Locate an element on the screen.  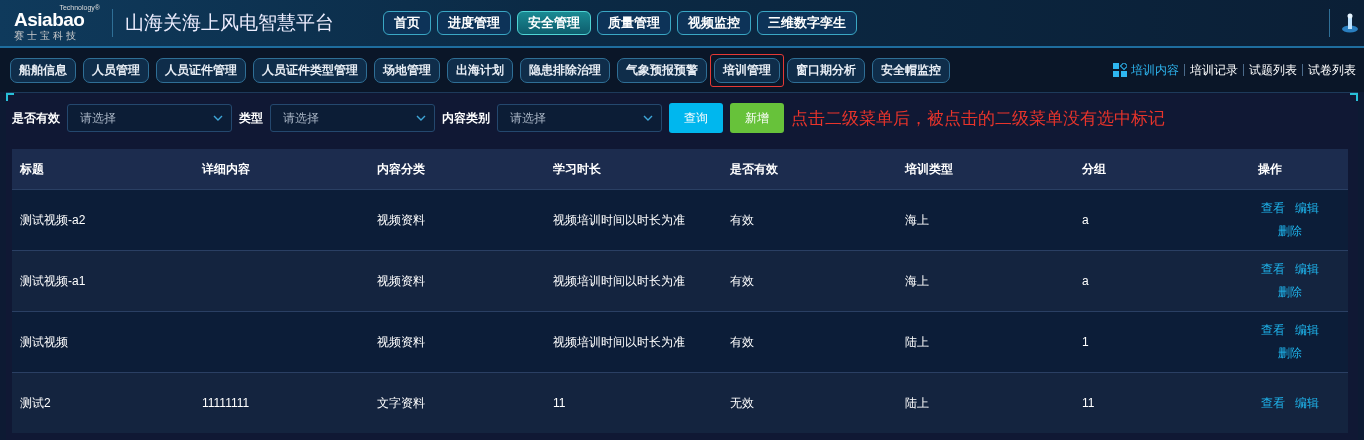
column-header: 操作 is located at coordinates (1270, 169).